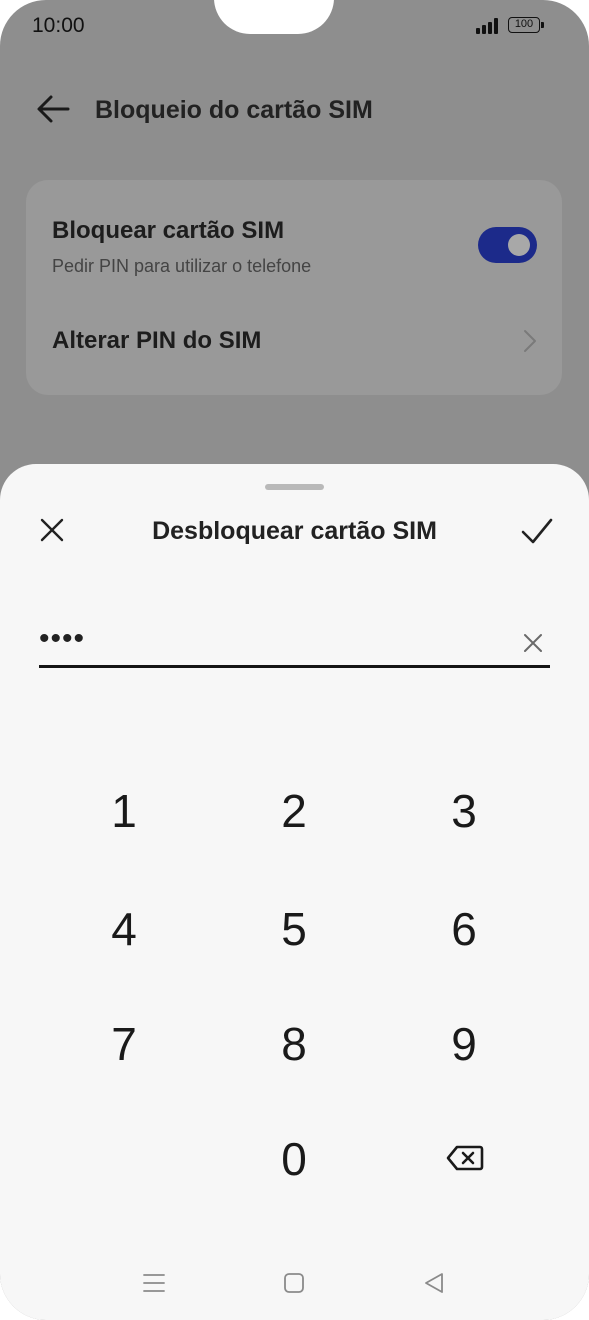 This screenshot has height=1320, width=589. I want to click on key-5: 5, so click(294, 929).